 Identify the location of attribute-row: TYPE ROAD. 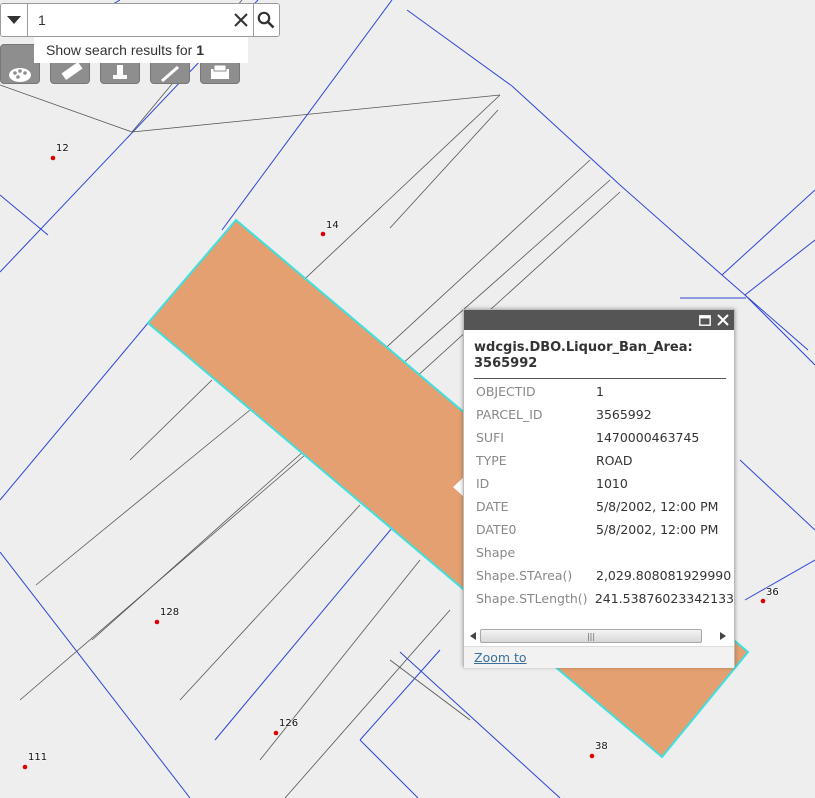
(605, 464).